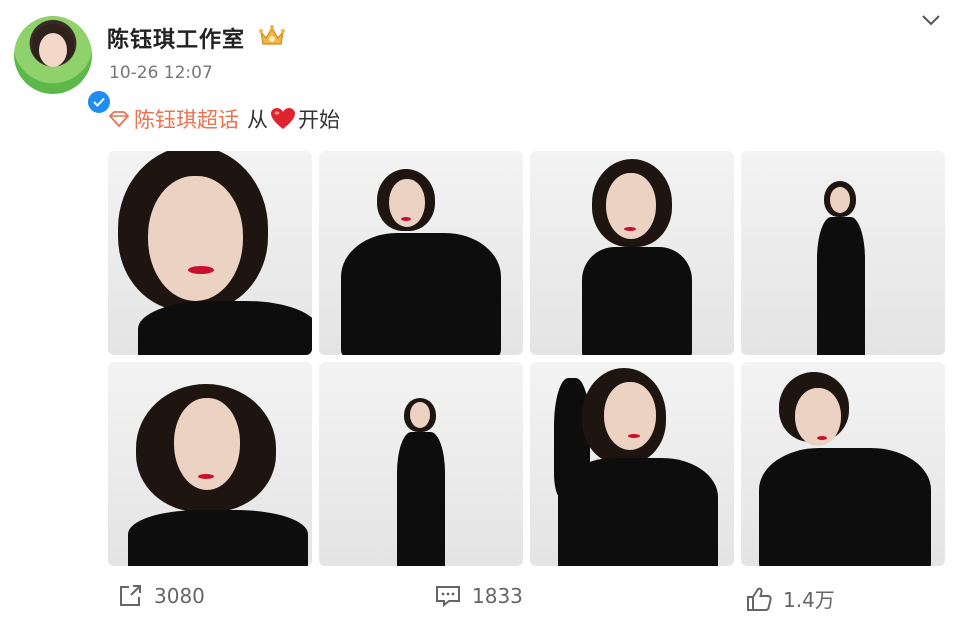 The width and height of the screenshot is (960, 620). I want to click on author-name: 陈钰琪工作室, so click(176, 38).